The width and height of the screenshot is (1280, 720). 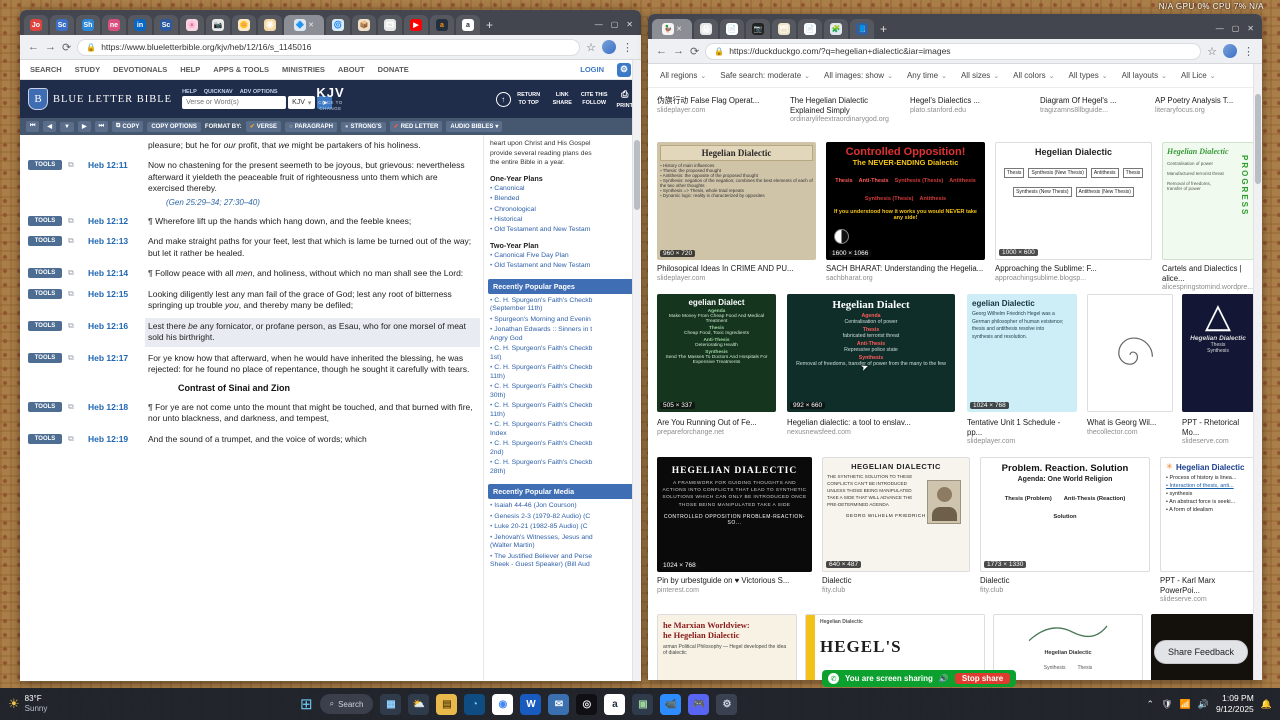 What do you see at coordinates (84, 126) in the screenshot?
I see `next-chapter-button: ▶` at bounding box center [84, 126].